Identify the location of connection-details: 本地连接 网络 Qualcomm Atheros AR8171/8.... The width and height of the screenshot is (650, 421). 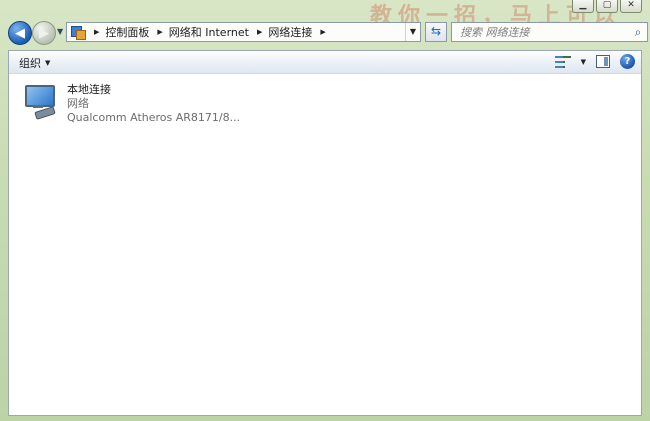
(153, 104).